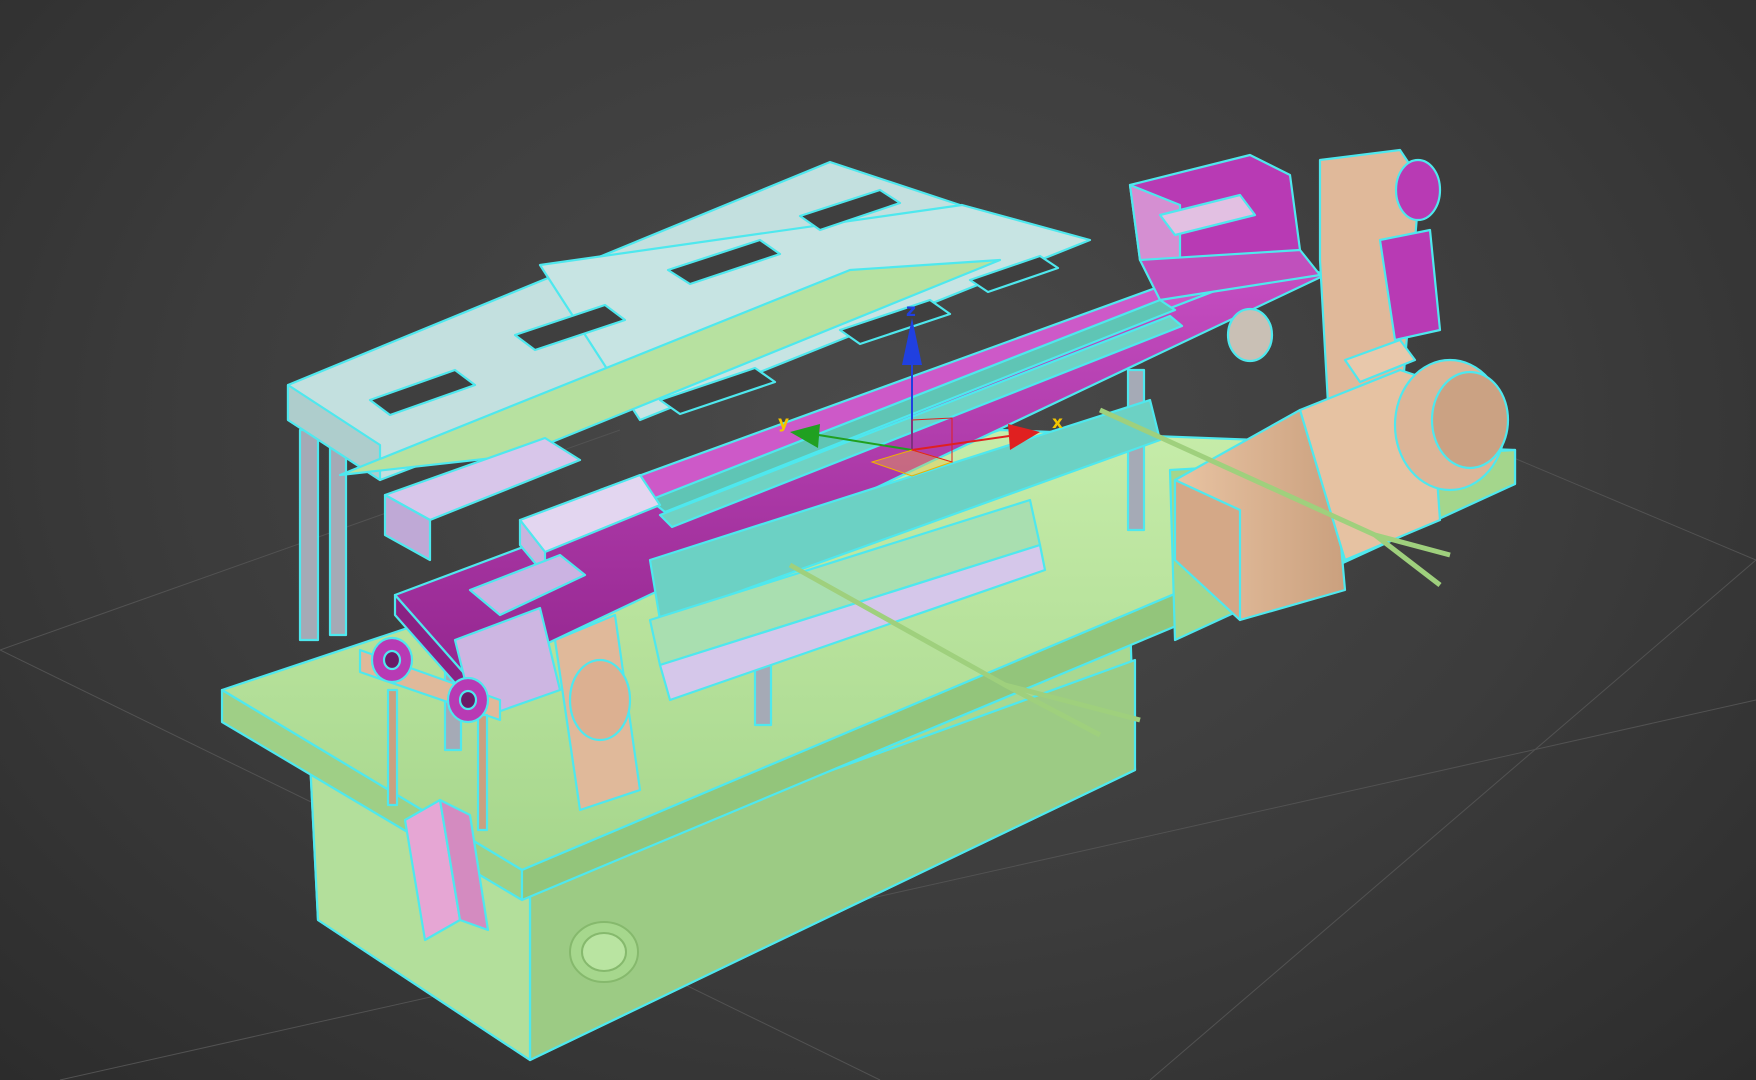 Image resolution: width=1756 pixels, height=1080 pixels. Describe the element at coordinates (911, 311) in the screenshot. I see `z-axis-label: z` at that location.